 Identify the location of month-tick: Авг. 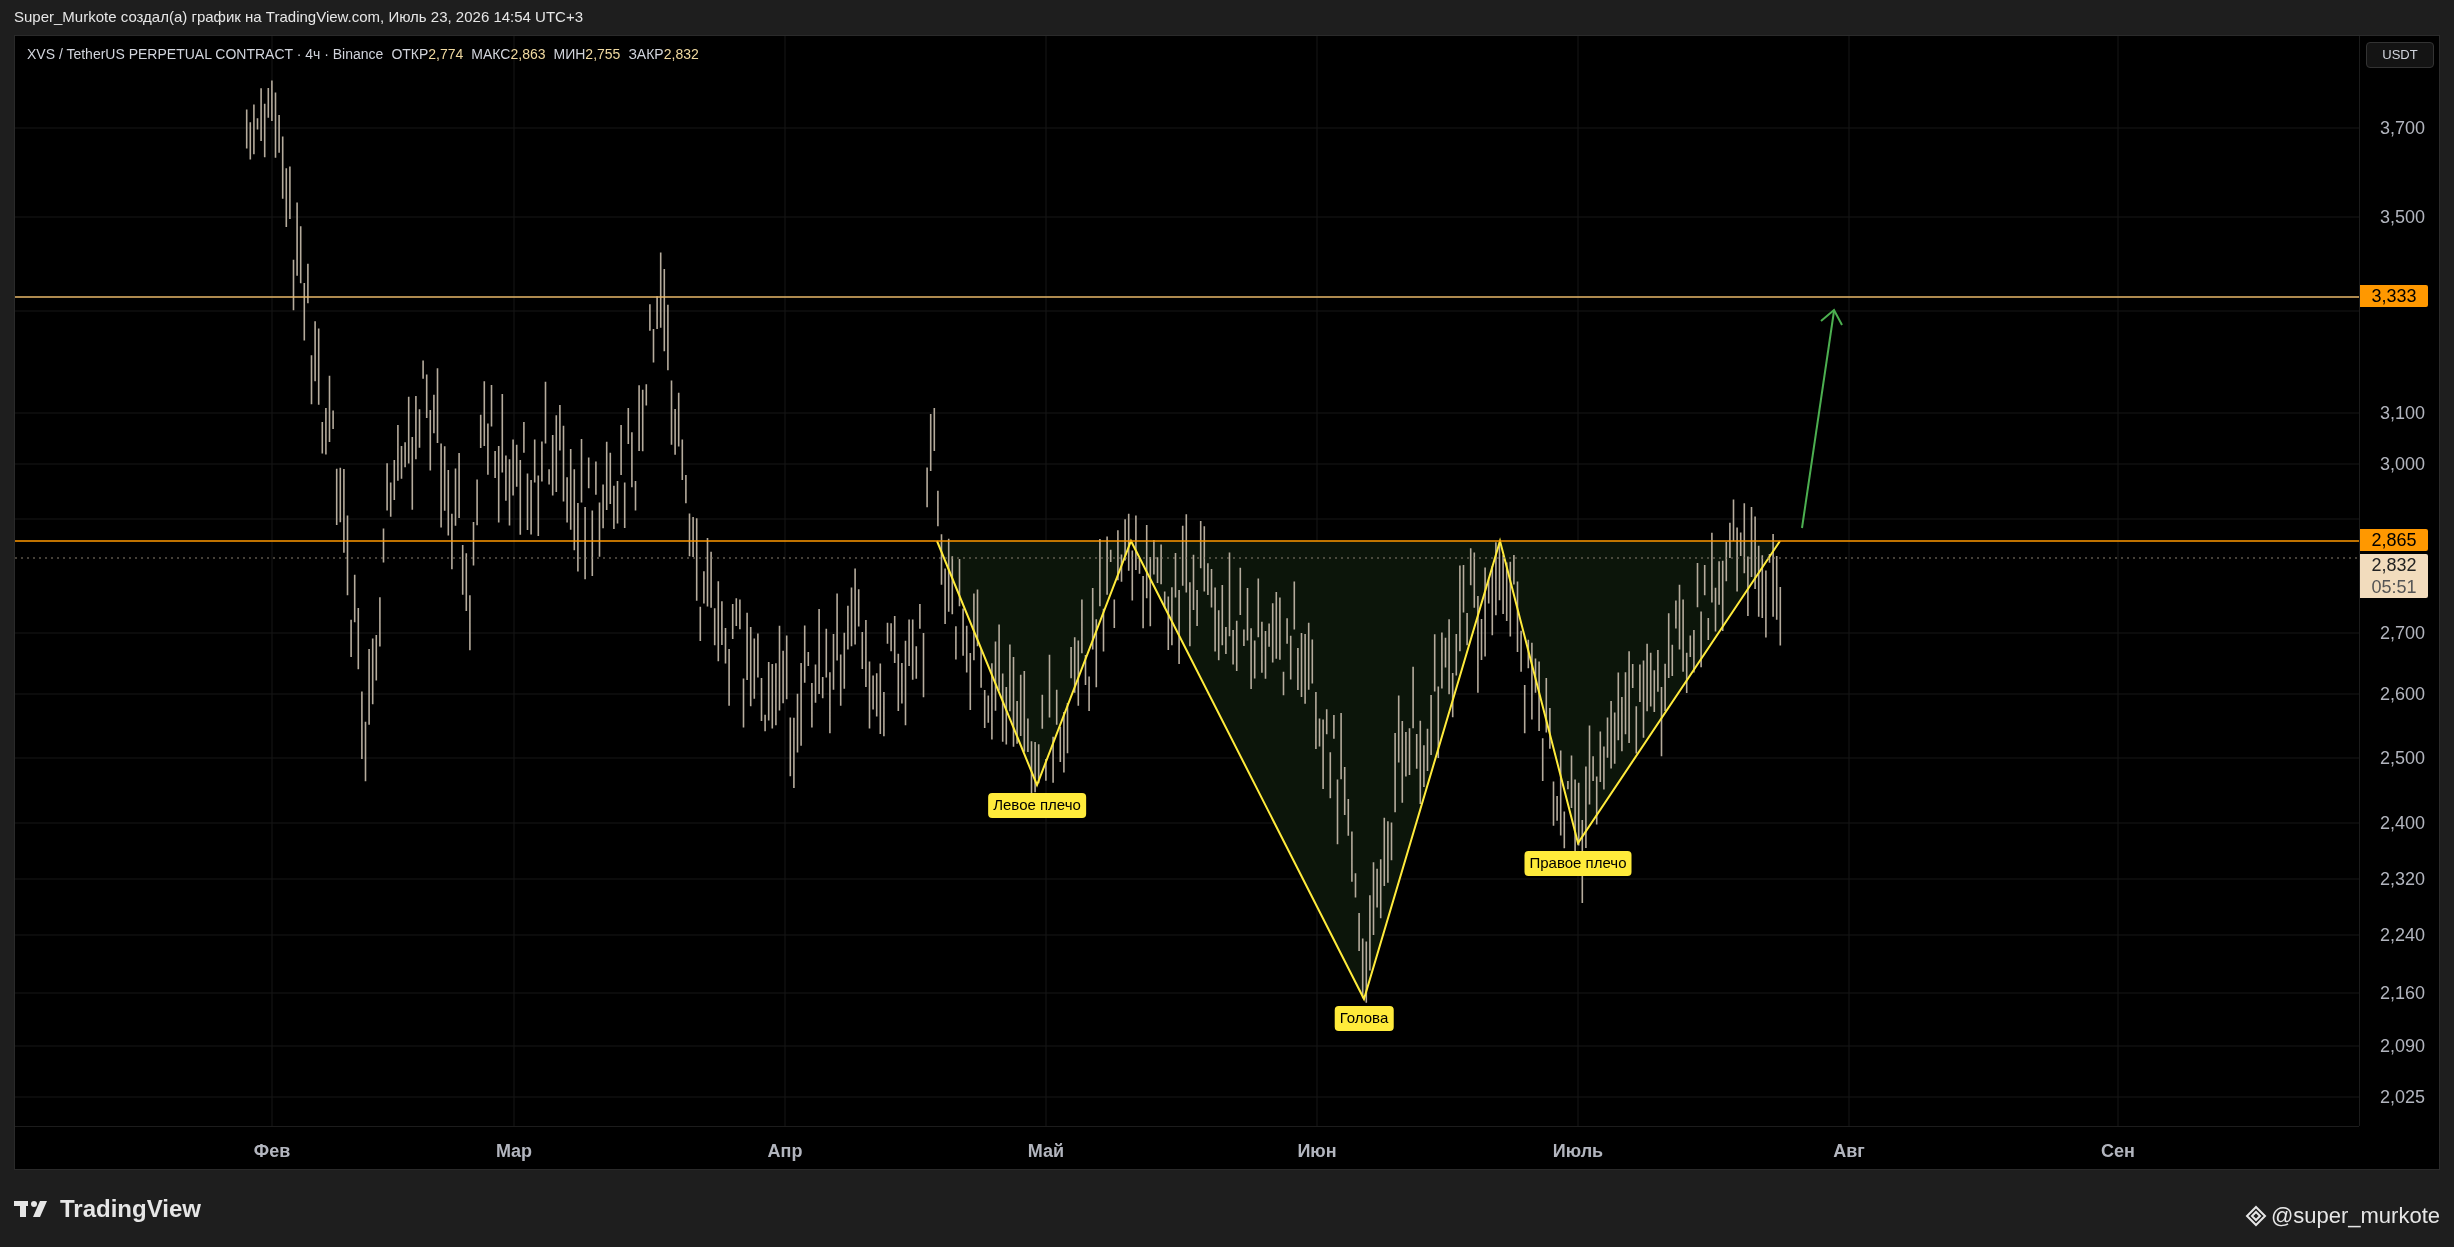
(1849, 1151).